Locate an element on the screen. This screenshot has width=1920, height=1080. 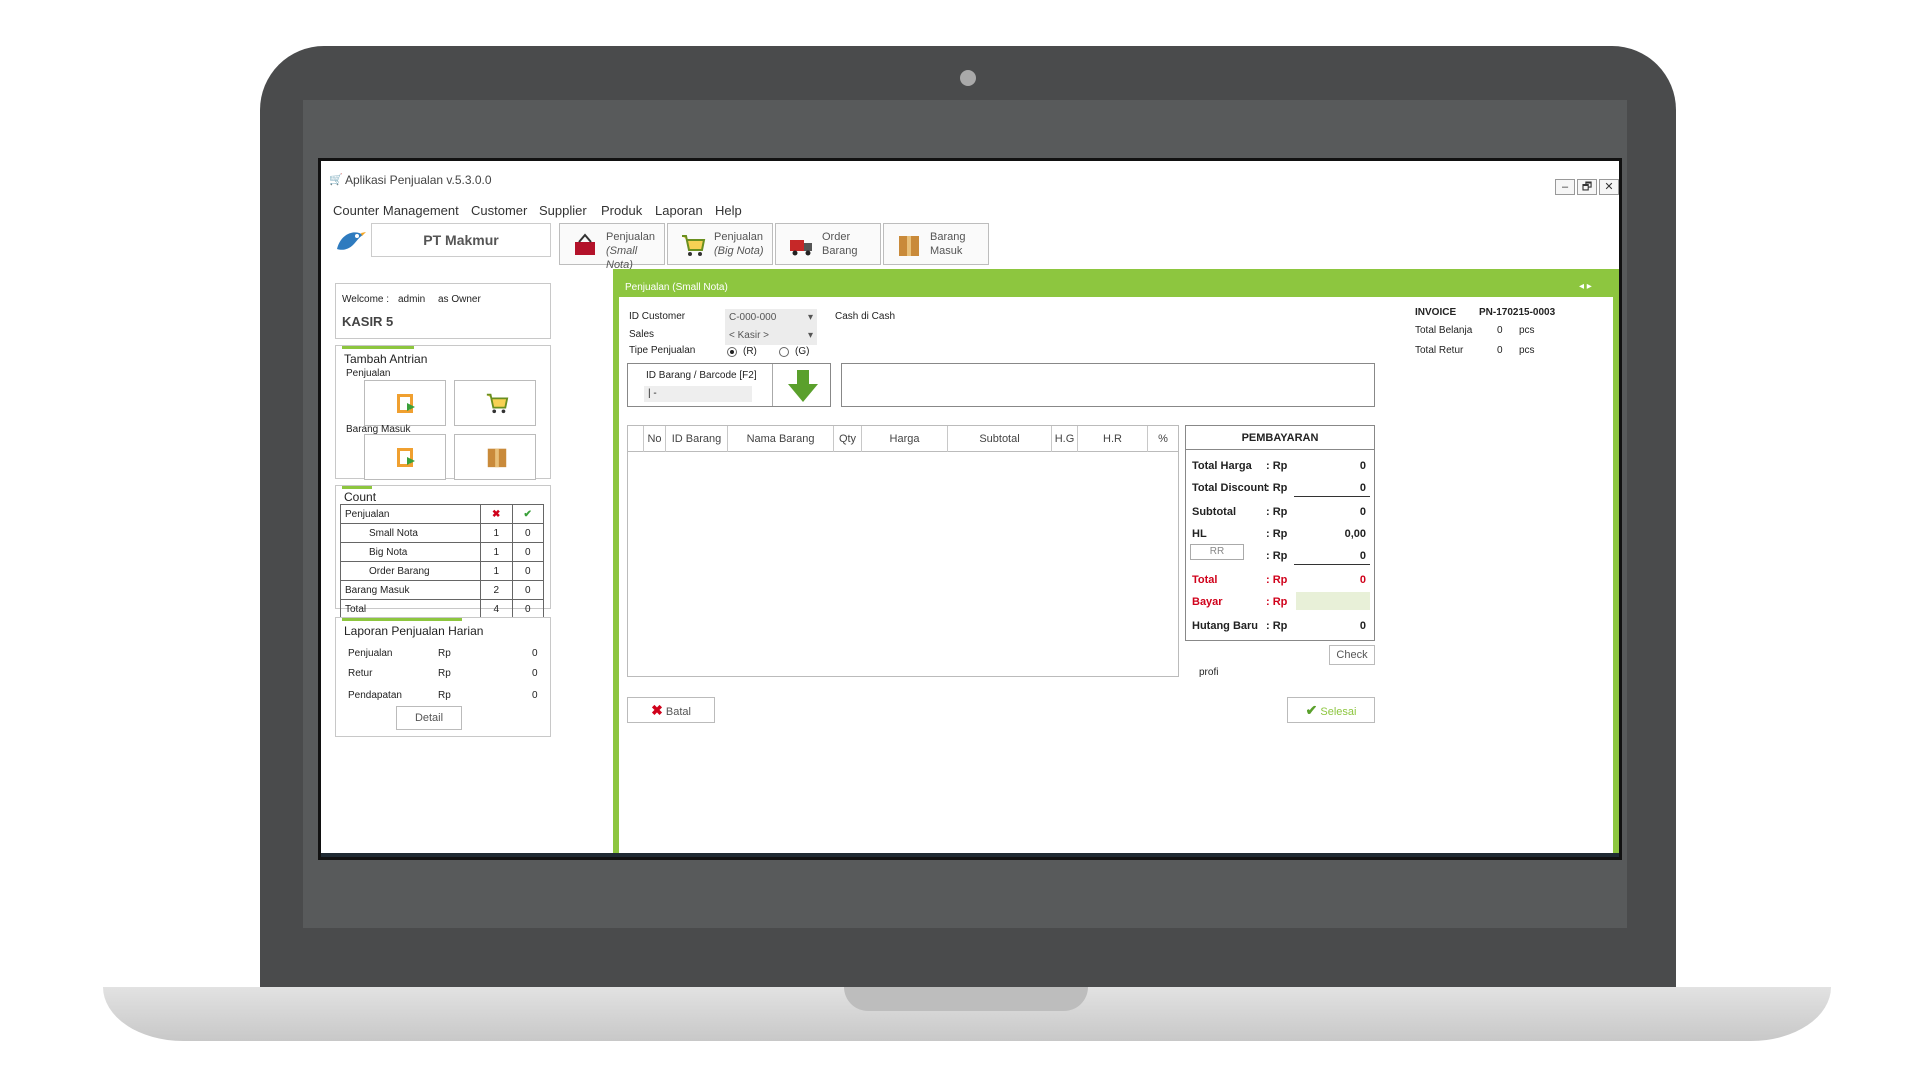
close-button: ✕ is located at coordinates (1609, 187).